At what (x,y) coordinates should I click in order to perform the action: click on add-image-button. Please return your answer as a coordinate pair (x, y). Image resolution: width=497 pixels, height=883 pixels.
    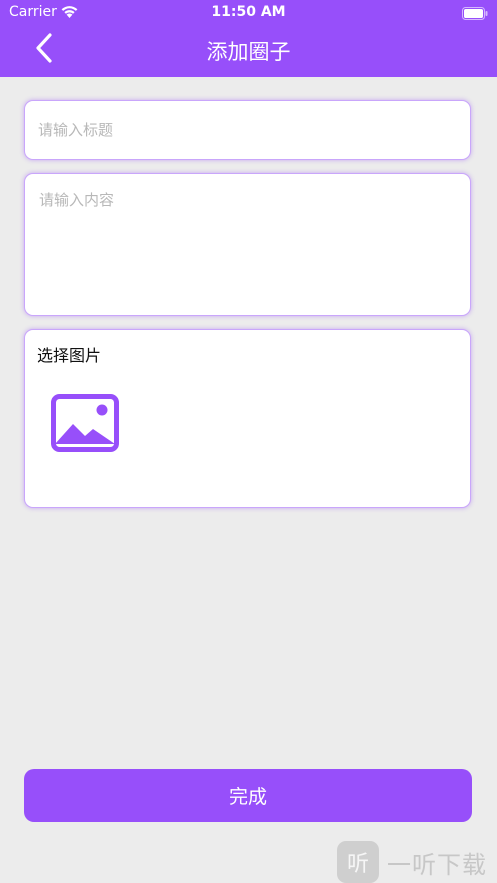
    Looking at the image, I should click on (85, 423).